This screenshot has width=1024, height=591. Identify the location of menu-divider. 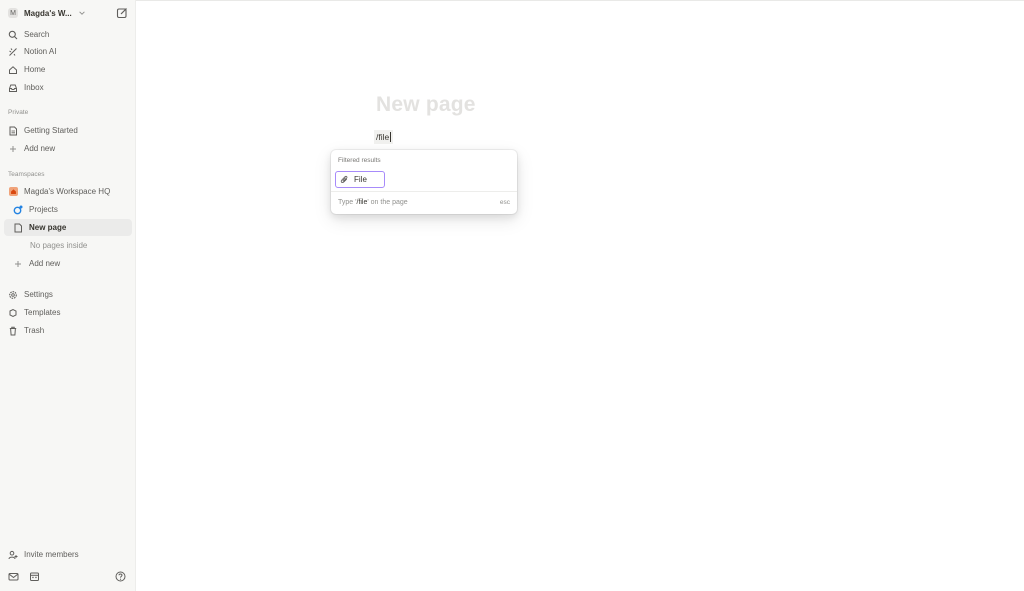
(424, 191).